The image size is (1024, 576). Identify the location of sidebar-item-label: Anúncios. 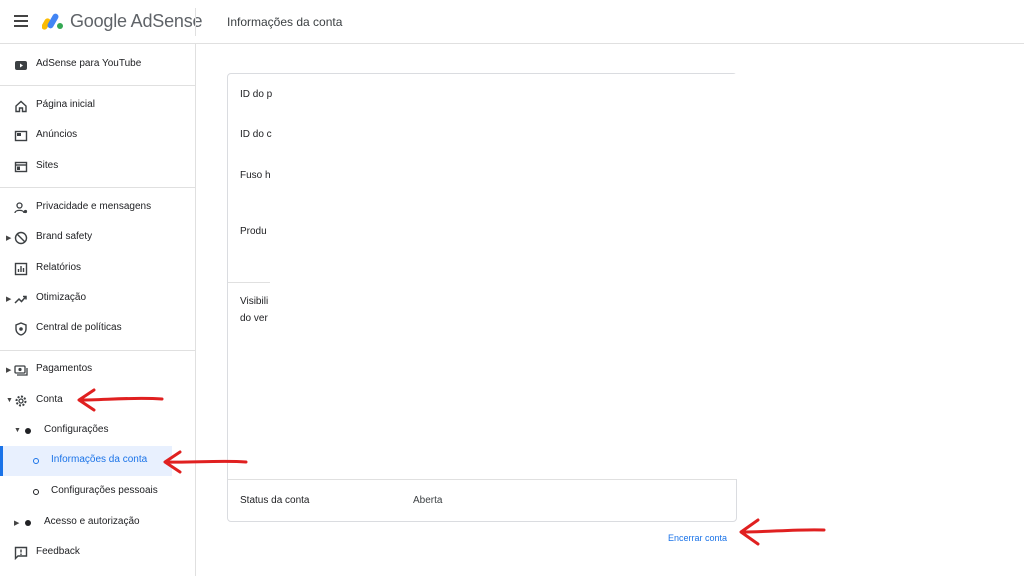
(57, 134).